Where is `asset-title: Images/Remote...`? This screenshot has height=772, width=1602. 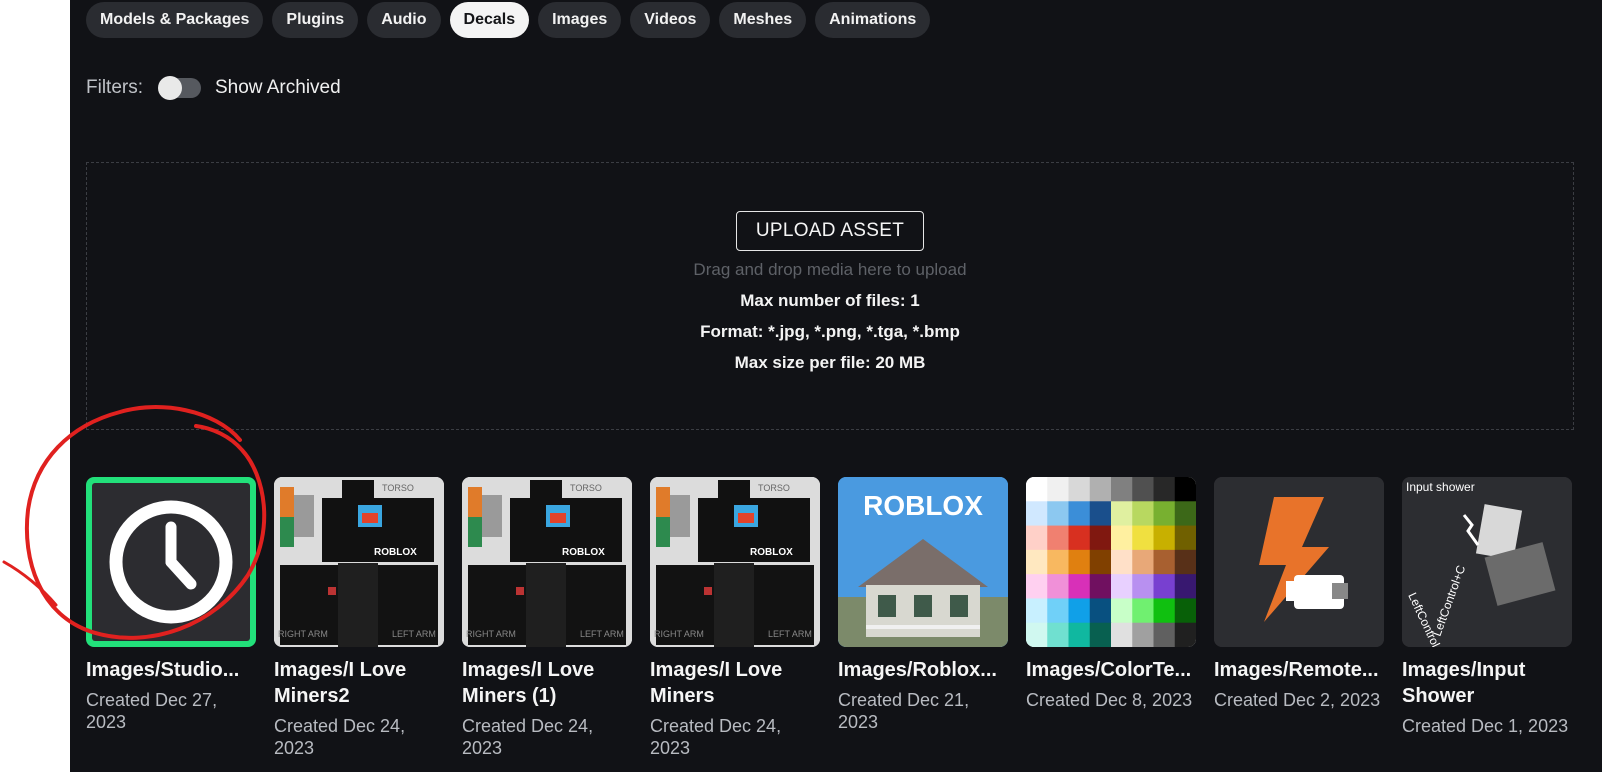
asset-title: Images/Remote... is located at coordinates (1299, 670).